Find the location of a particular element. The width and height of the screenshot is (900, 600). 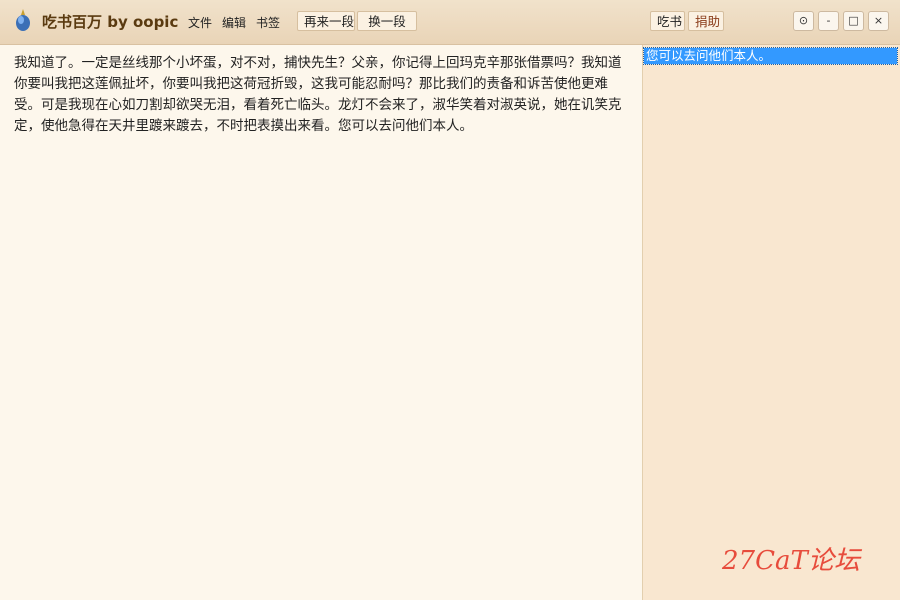

close-icon: × is located at coordinates (878, 21).